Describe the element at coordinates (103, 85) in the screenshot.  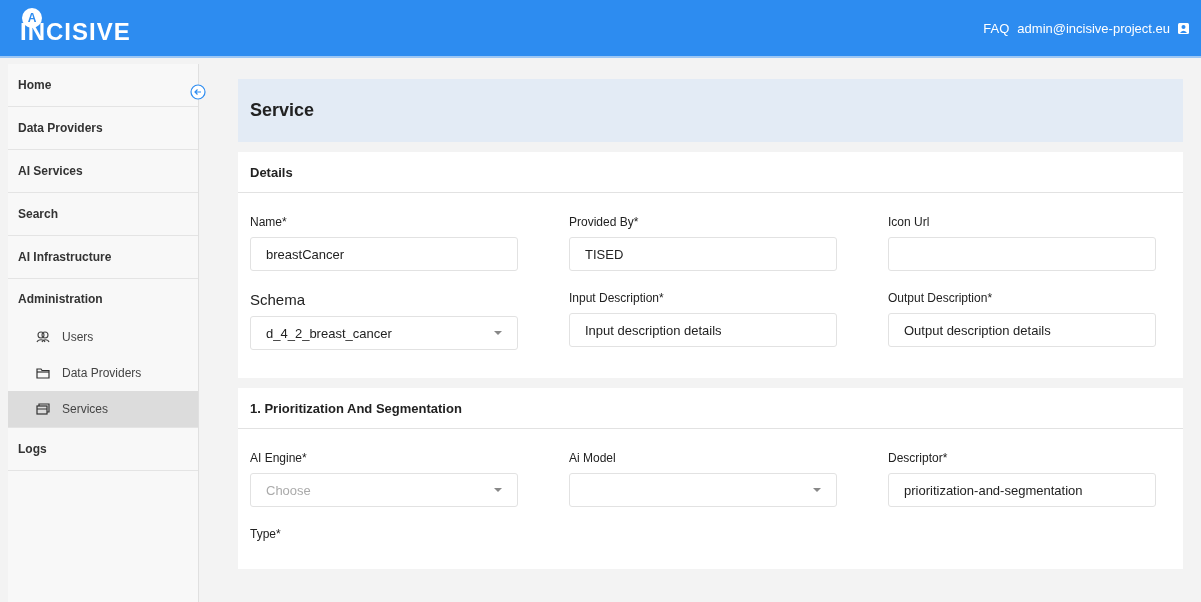
I see `sidebar-item: Home` at that location.